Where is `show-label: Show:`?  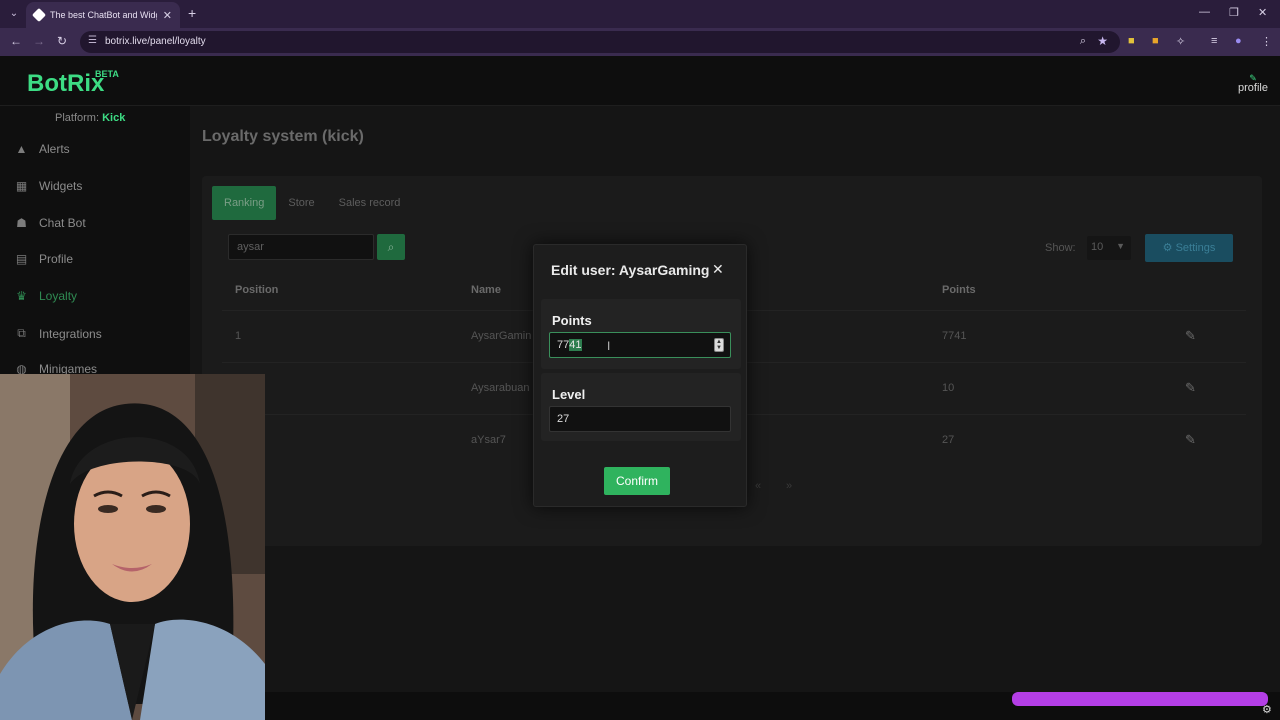 show-label: Show: is located at coordinates (1060, 248).